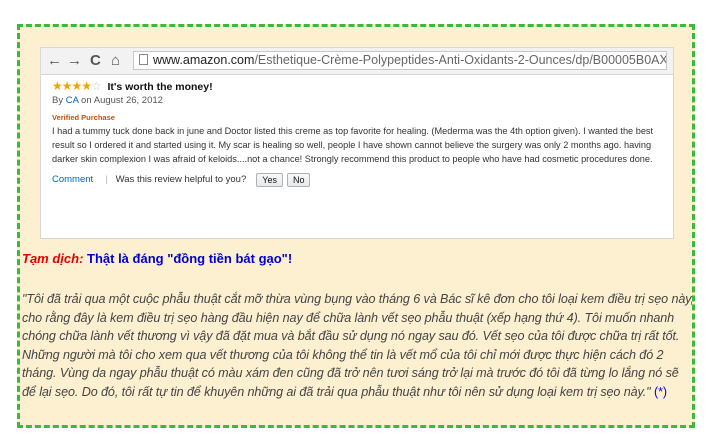 The image size is (720, 448). Describe the element at coordinates (358, 86) in the screenshot. I see `review-header: ★★★★☆ It's worth the money!` at that location.